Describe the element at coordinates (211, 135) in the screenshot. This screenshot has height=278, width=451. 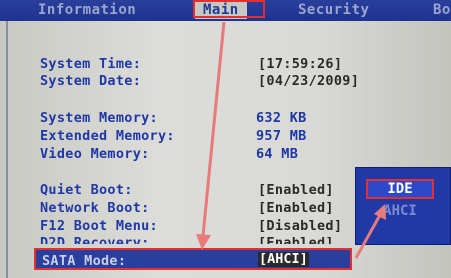
I see `arrow-main-to-sata` at that location.